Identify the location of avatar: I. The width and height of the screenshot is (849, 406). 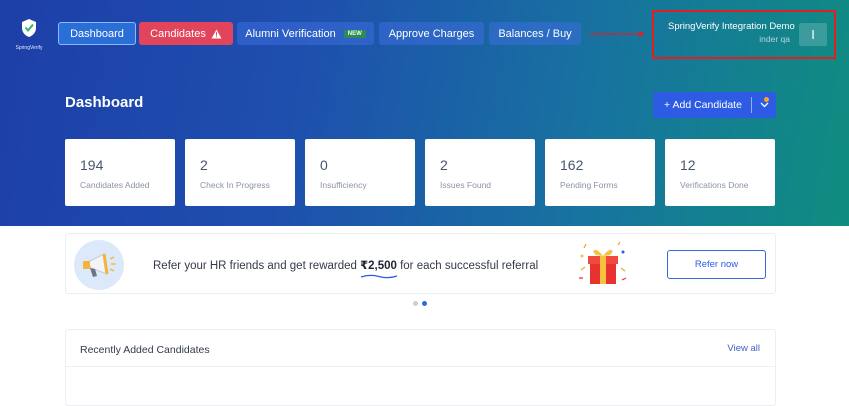
(813, 34).